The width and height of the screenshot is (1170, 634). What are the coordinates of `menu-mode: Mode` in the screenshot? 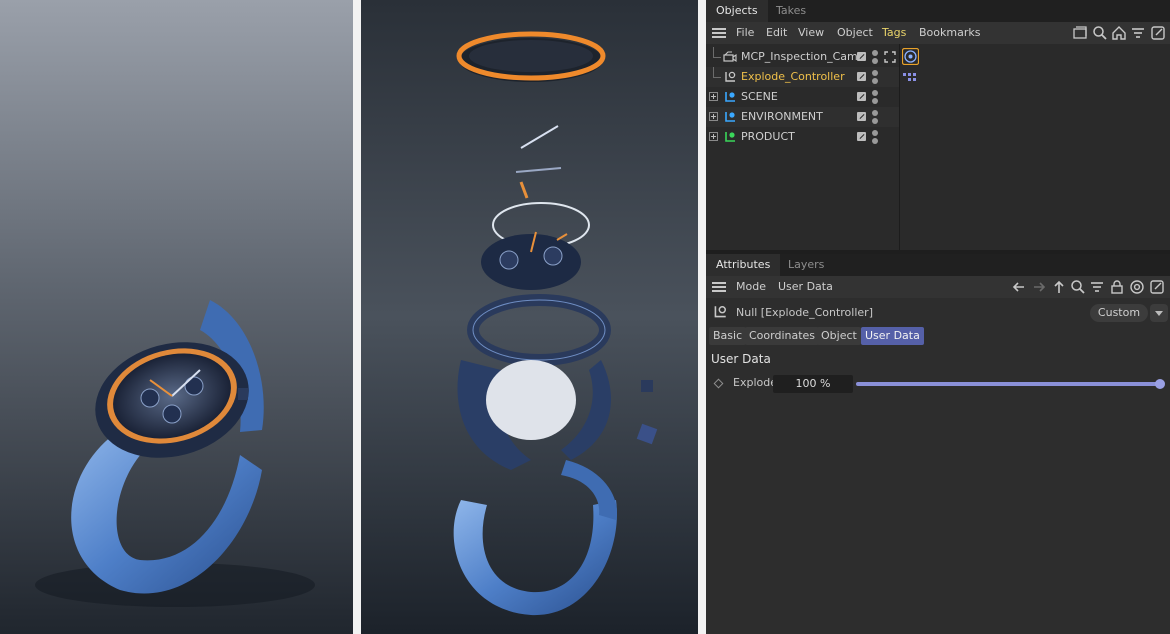 It's located at (751, 287).